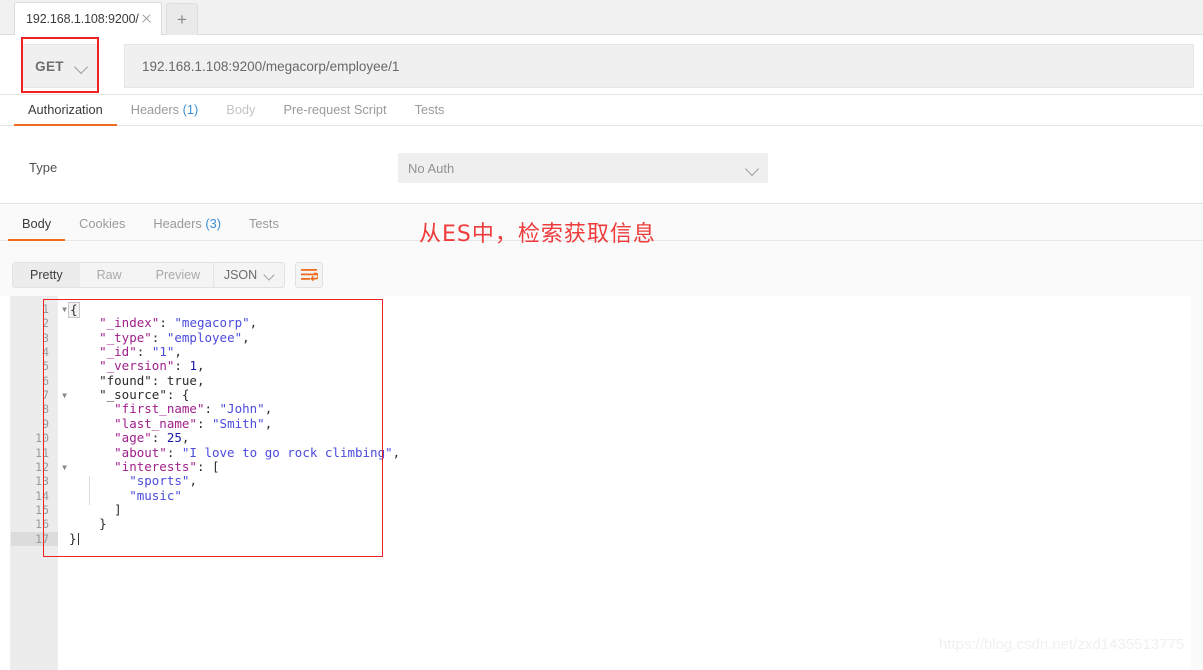 The width and height of the screenshot is (1203, 670). Describe the element at coordinates (213, 223) in the screenshot. I see `response-tab-headers-count: (3)` at that location.